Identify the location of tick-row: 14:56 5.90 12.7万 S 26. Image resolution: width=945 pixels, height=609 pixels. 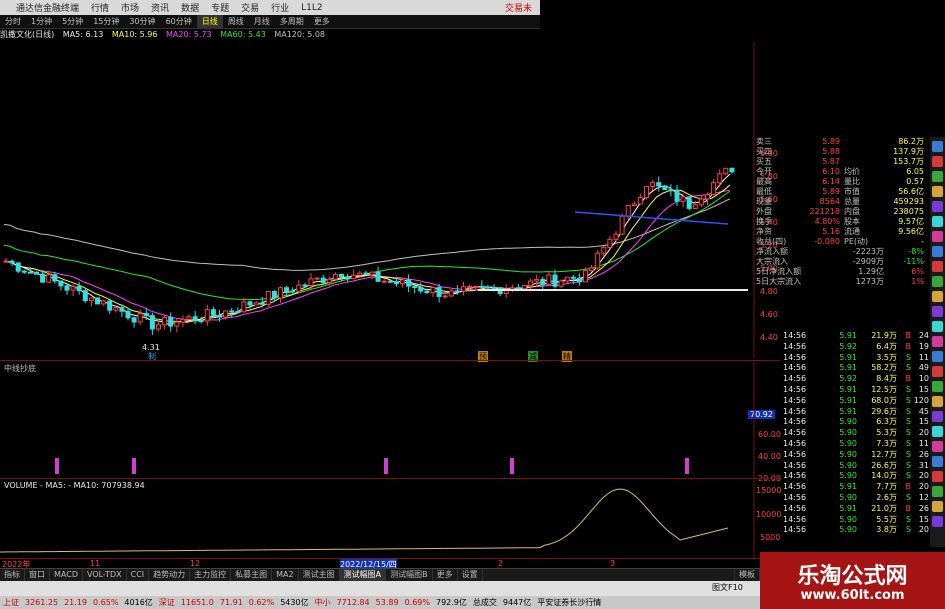
(857, 455).